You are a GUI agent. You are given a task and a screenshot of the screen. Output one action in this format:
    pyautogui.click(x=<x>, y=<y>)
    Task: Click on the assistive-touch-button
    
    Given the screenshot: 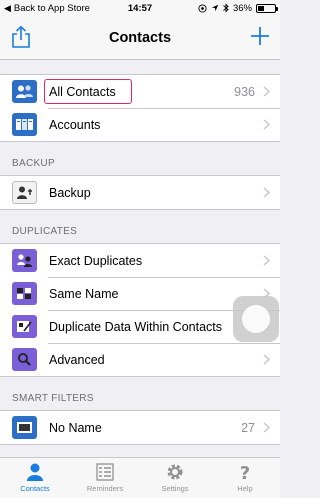 What is the action you would take?
    pyautogui.click(x=256, y=319)
    